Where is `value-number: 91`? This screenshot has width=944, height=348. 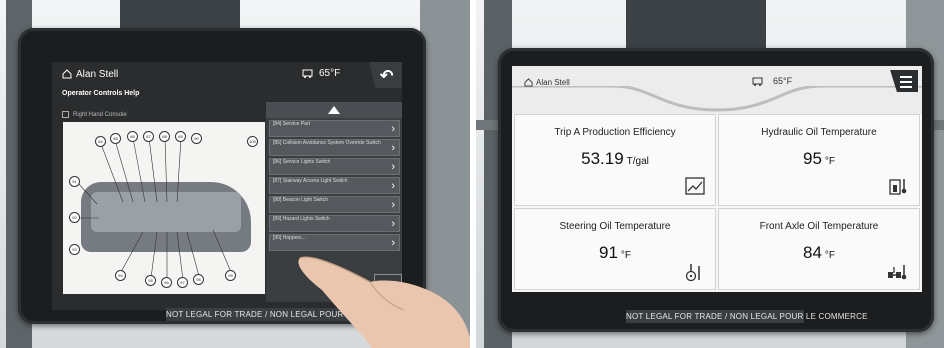
value-number: 91 is located at coordinates (608, 252).